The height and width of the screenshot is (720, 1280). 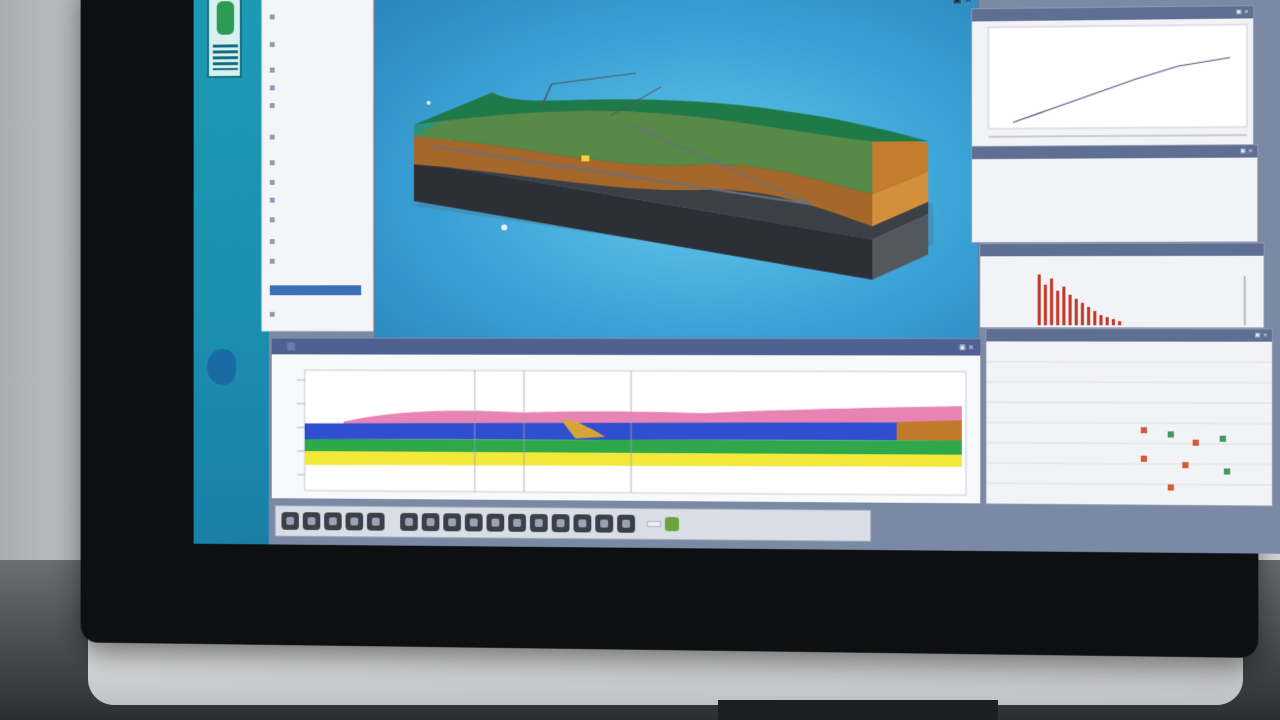 What do you see at coordinates (1114, 193) in the screenshot?
I see `properties-panel: ▣ ×` at bounding box center [1114, 193].